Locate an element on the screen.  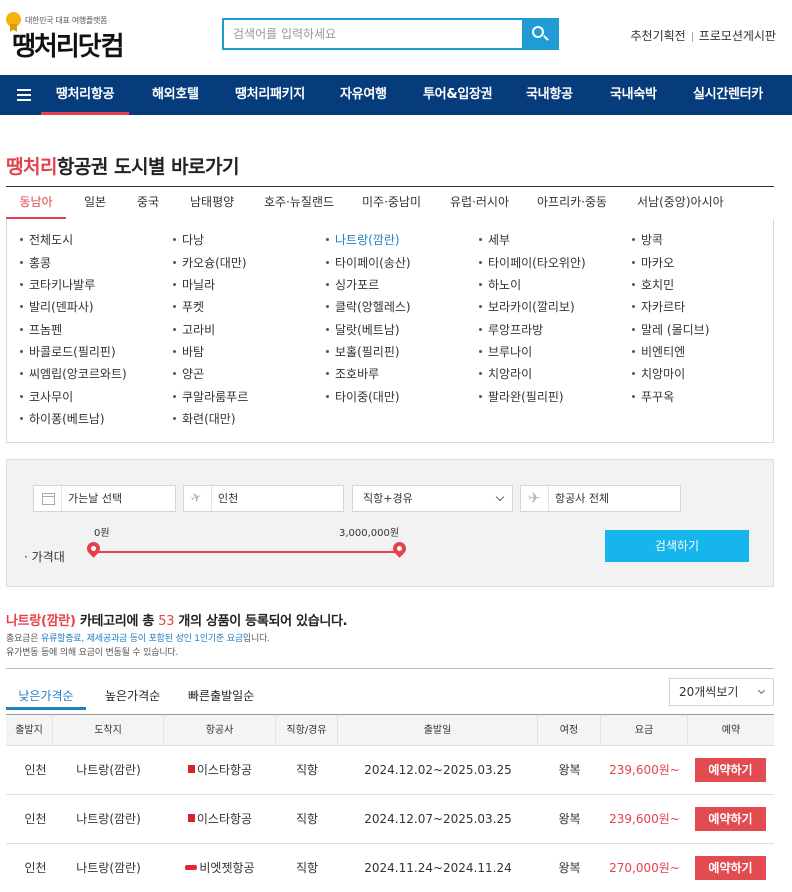
city-link: 타이중(대만) is located at coordinates (363, 397).